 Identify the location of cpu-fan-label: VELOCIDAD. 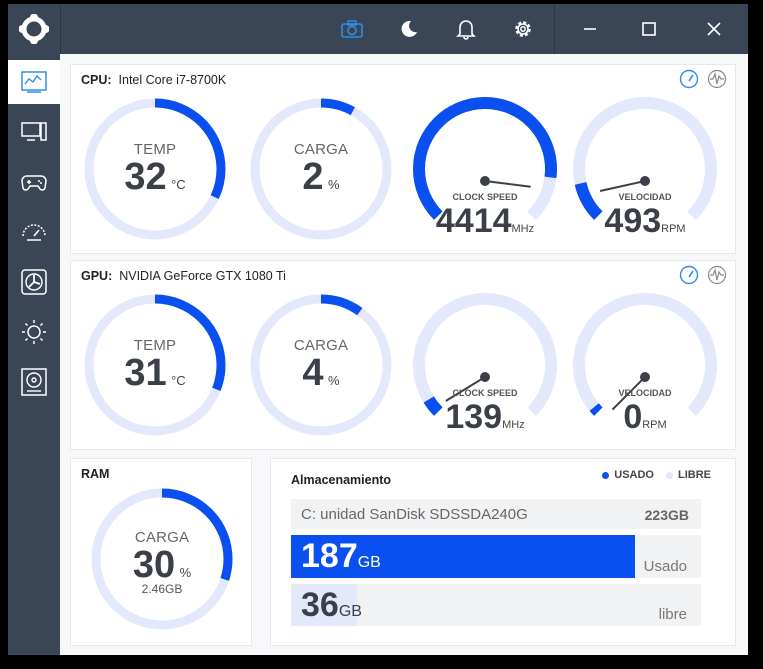
(645, 197).